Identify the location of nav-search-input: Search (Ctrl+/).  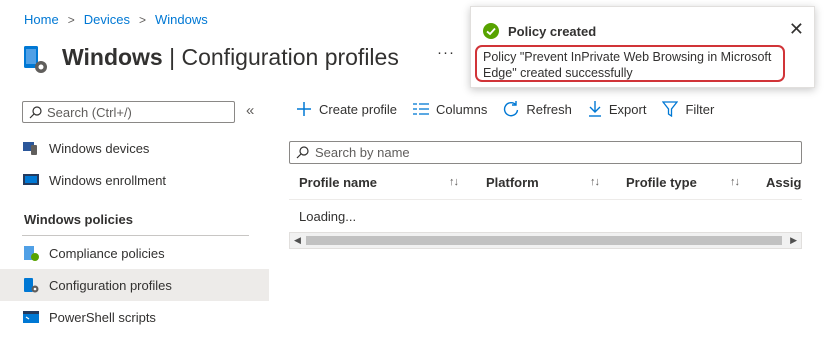
(128, 112).